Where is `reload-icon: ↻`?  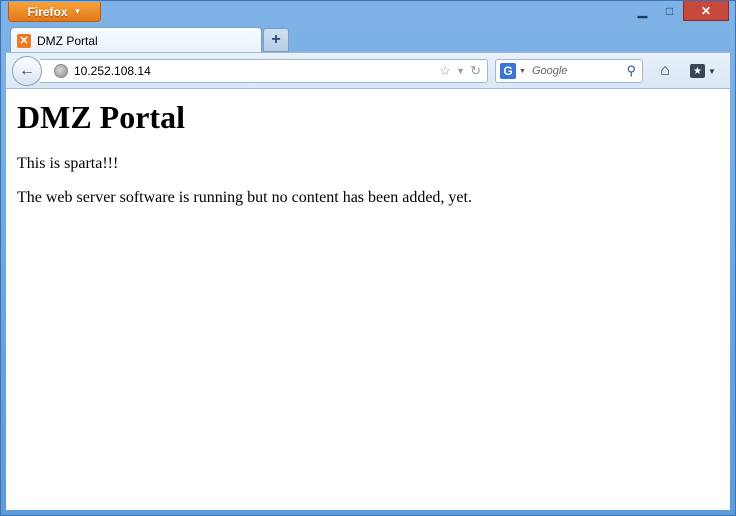 reload-icon: ↻ is located at coordinates (475, 71).